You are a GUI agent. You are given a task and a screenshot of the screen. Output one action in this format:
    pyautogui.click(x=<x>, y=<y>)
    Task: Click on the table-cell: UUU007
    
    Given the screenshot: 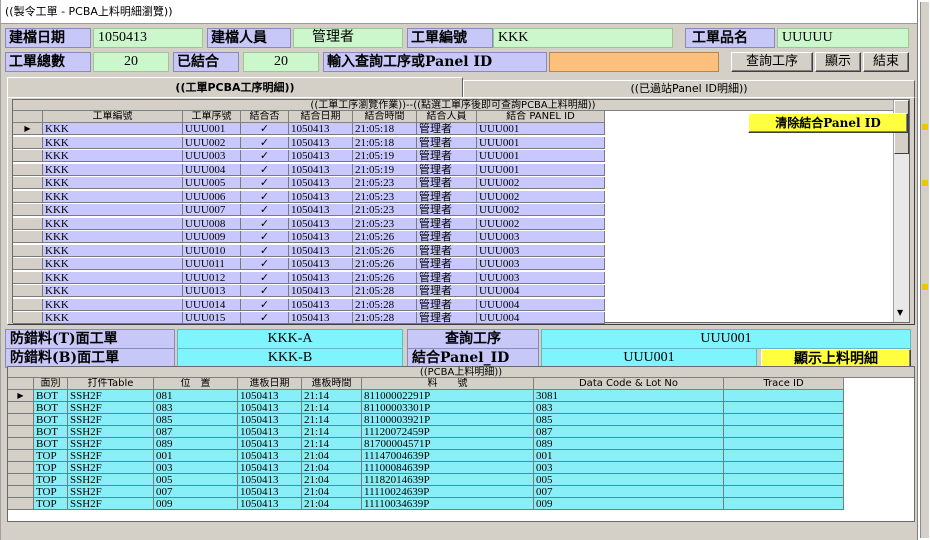 What is the action you would take?
    pyautogui.click(x=212, y=210)
    